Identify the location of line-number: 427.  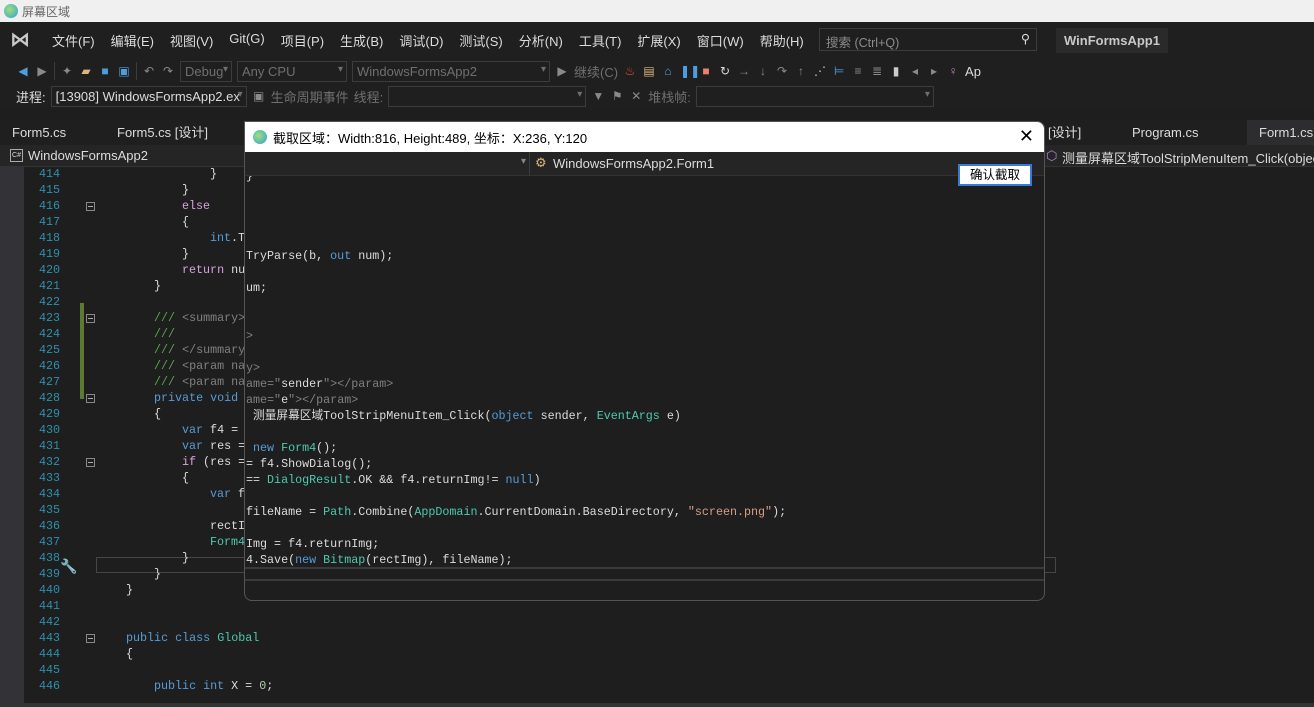
(49, 382).